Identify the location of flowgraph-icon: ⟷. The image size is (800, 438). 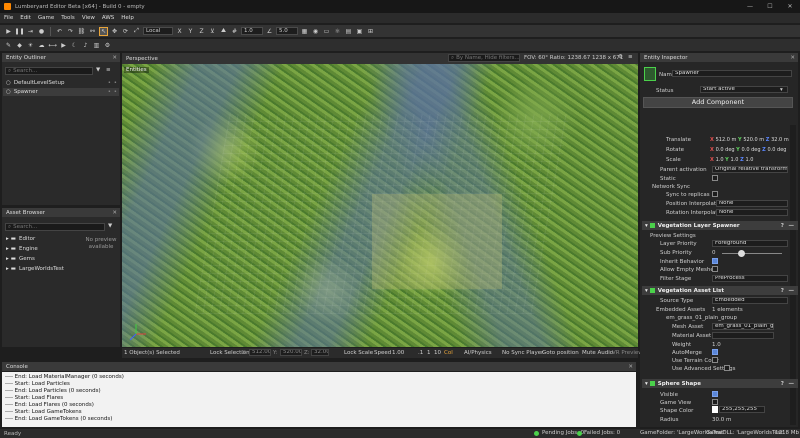
(52, 45).